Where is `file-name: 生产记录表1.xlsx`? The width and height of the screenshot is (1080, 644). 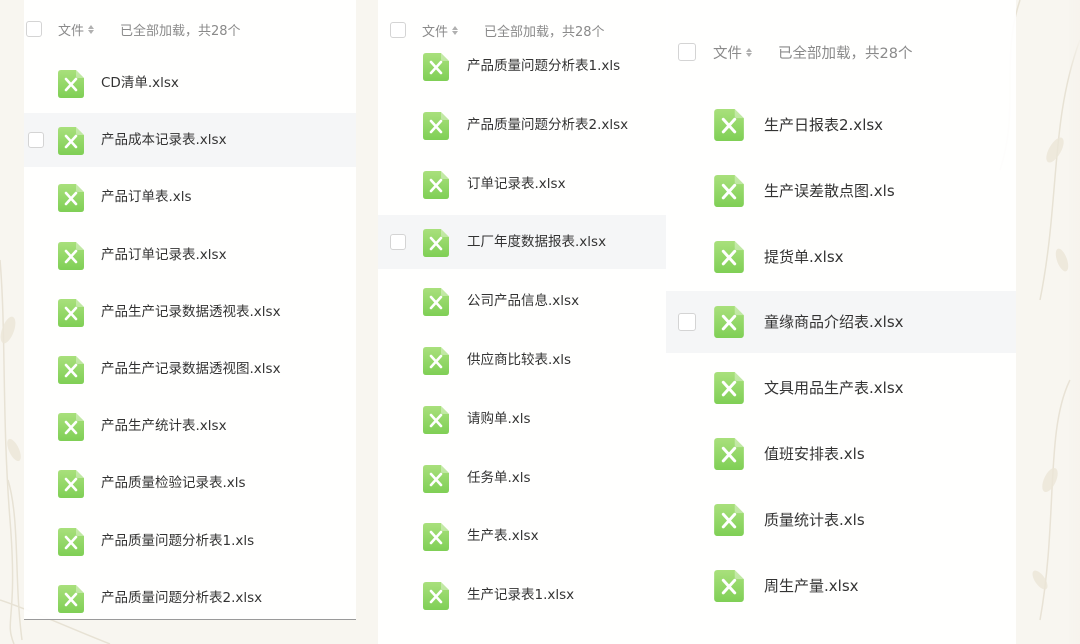 file-name: 生产记录表1.xlsx is located at coordinates (520, 595).